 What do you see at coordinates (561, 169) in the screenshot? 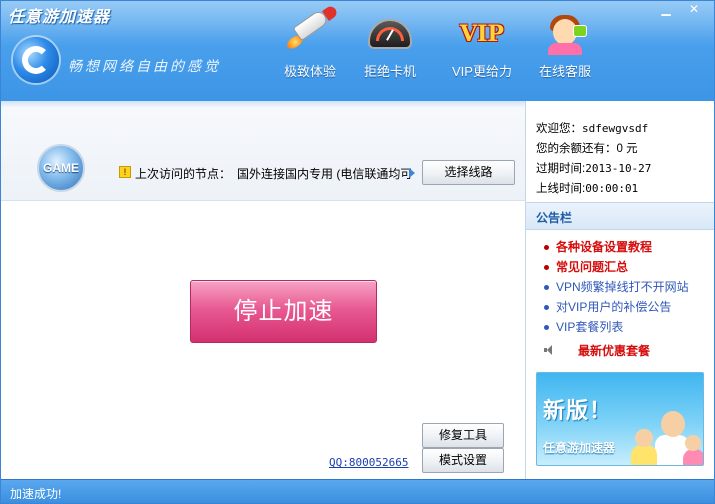
I see `expire-label: 过期时间:` at bounding box center [561, 169].